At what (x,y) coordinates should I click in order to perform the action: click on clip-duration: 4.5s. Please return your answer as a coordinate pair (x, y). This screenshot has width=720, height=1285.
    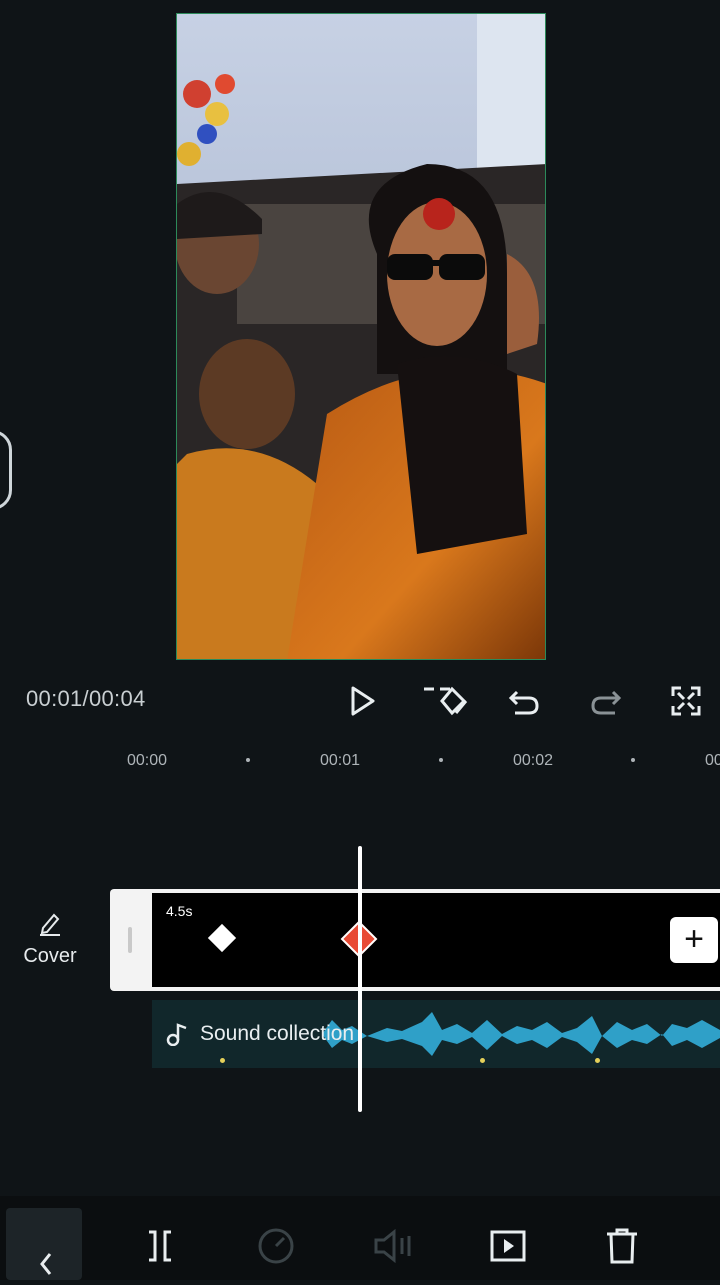
    Looking at the image, I should click on (179, 911).